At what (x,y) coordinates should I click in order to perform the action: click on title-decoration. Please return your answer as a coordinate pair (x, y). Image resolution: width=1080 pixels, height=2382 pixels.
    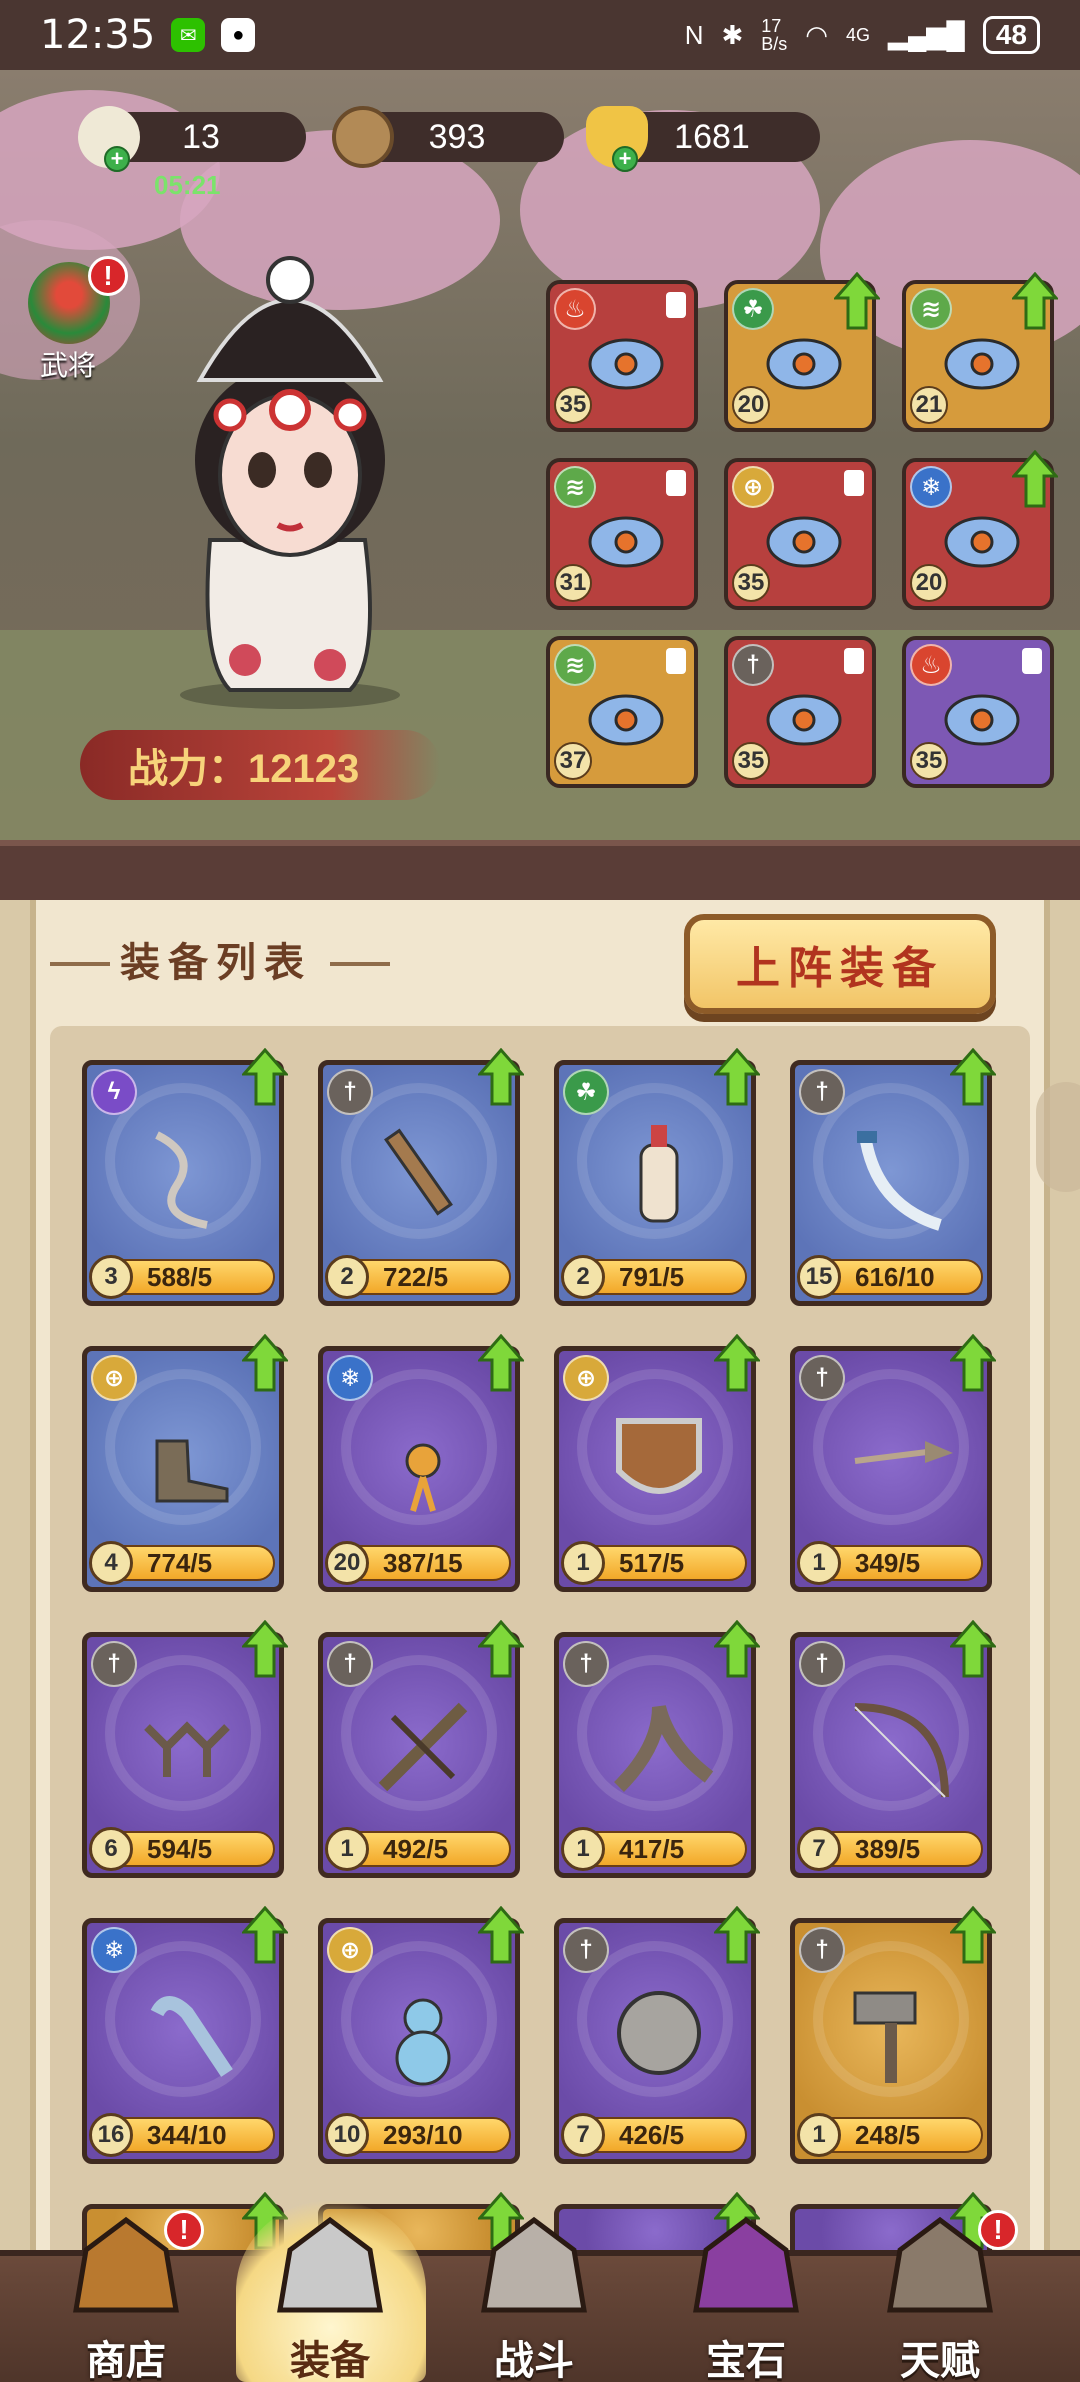
    Looking at the image, I should click on (80, 964).